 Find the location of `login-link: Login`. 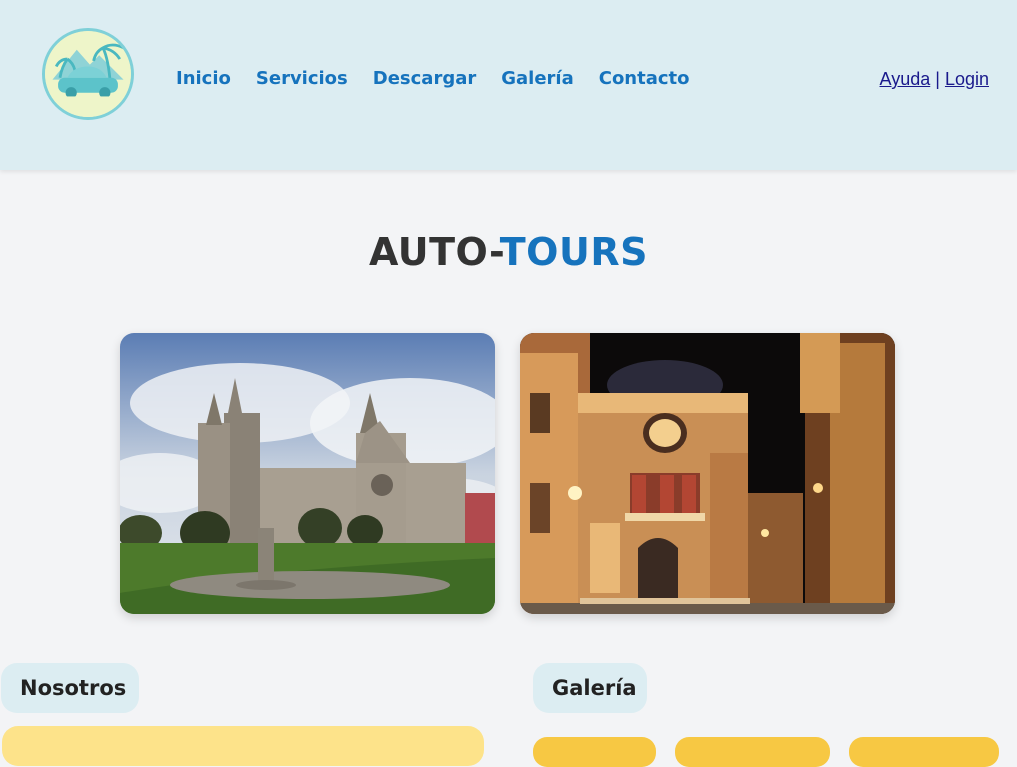

login-link: Login is located at coordinates (967, 79).